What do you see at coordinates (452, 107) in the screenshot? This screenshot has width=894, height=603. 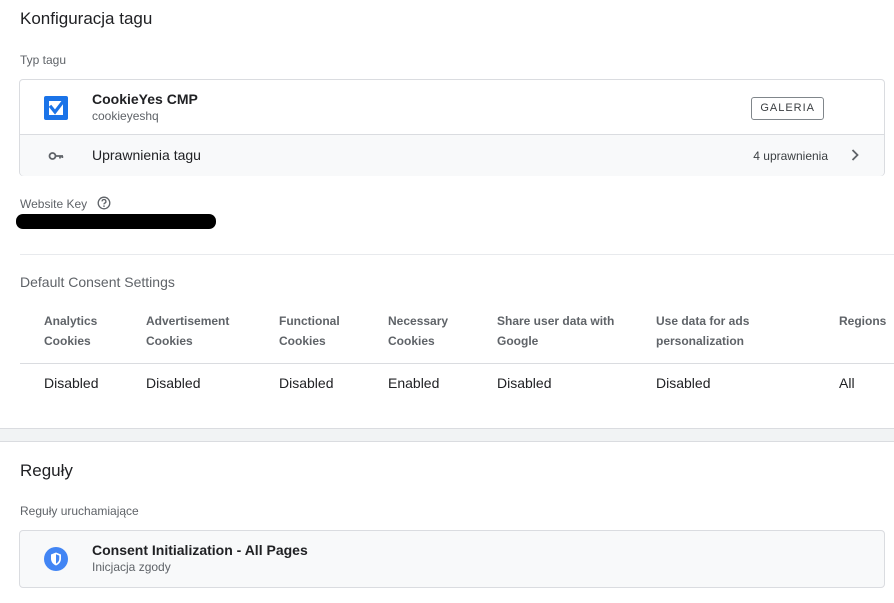 I see `tag-type-row: CookieYes CMP cookieyeshq GALERIA` at bounding box center [452, 107].